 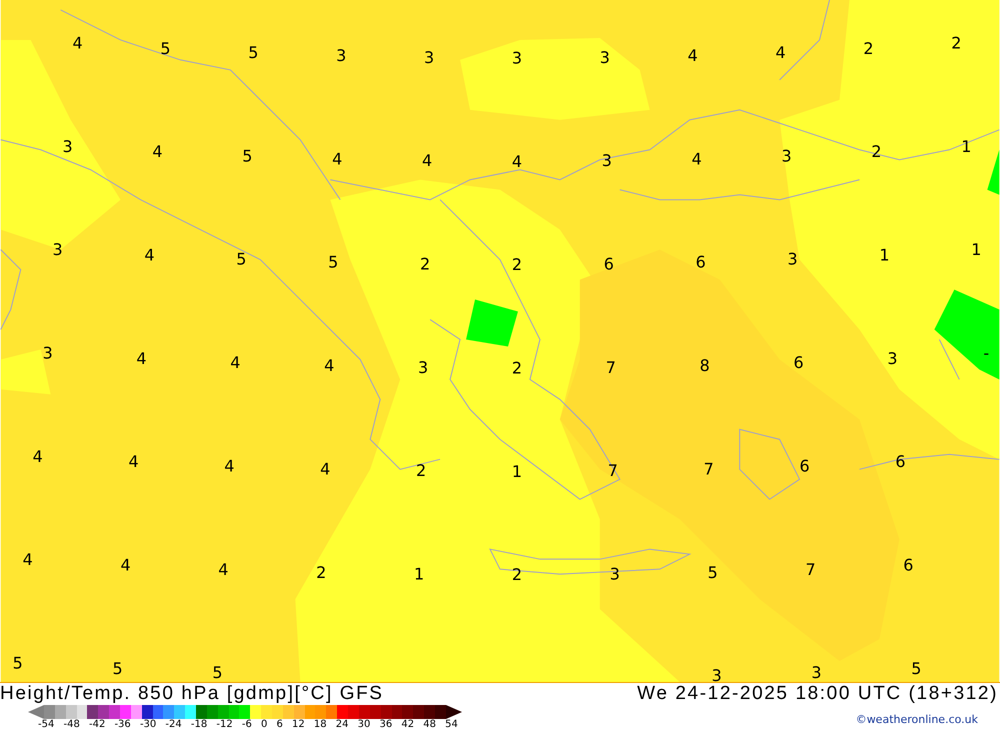 What do you see at coordinates (192, 694) in the screenshot?
I see `chart-title: Height/Temp. 850 hPa [gdmp][°C] GFS` at bounding box center [192, 694].